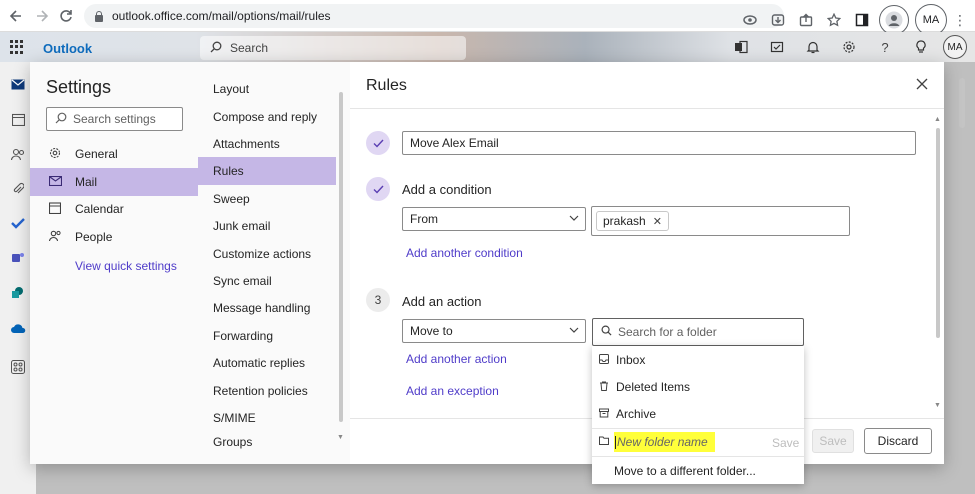  I want to click on subsection-layout: Layout, so click(267, 89).